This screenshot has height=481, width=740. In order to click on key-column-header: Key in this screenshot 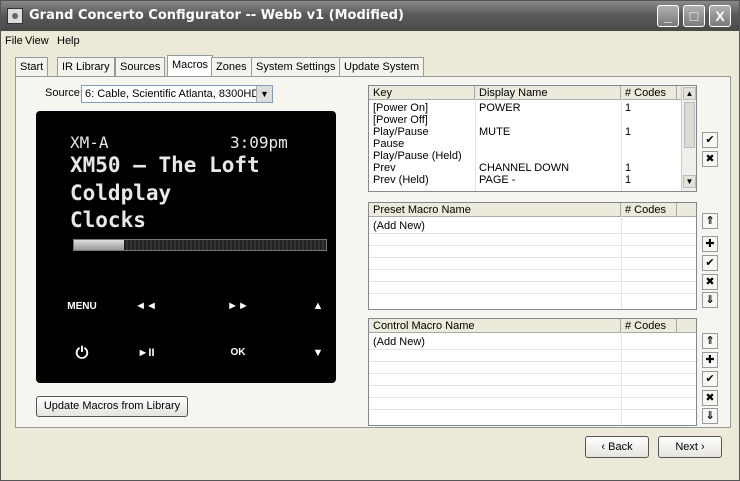, I will do `click(422, 93)`.